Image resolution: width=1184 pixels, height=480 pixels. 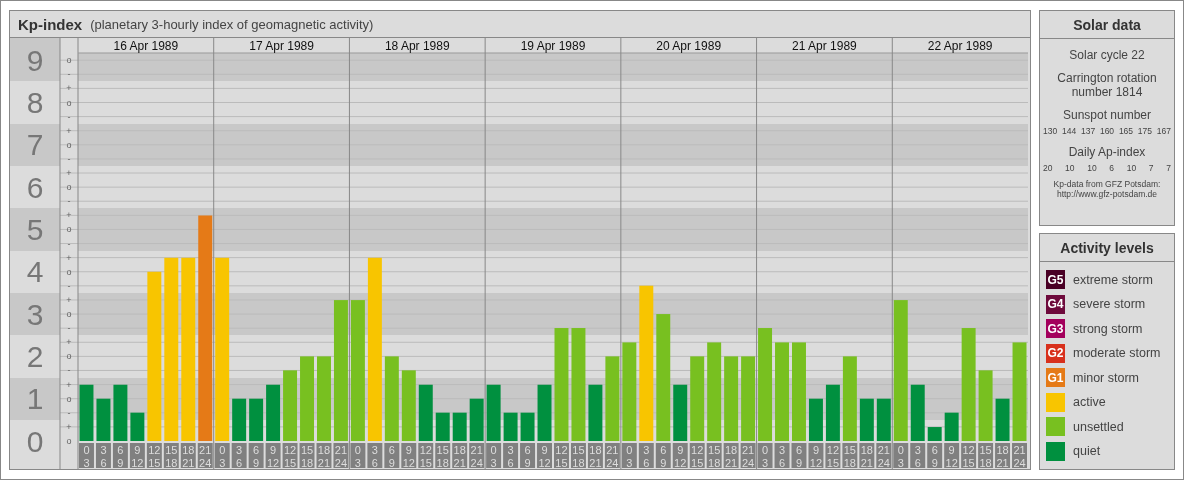 I want to click on date-label: 20 Apr 1989, so click(x=689, y=46).